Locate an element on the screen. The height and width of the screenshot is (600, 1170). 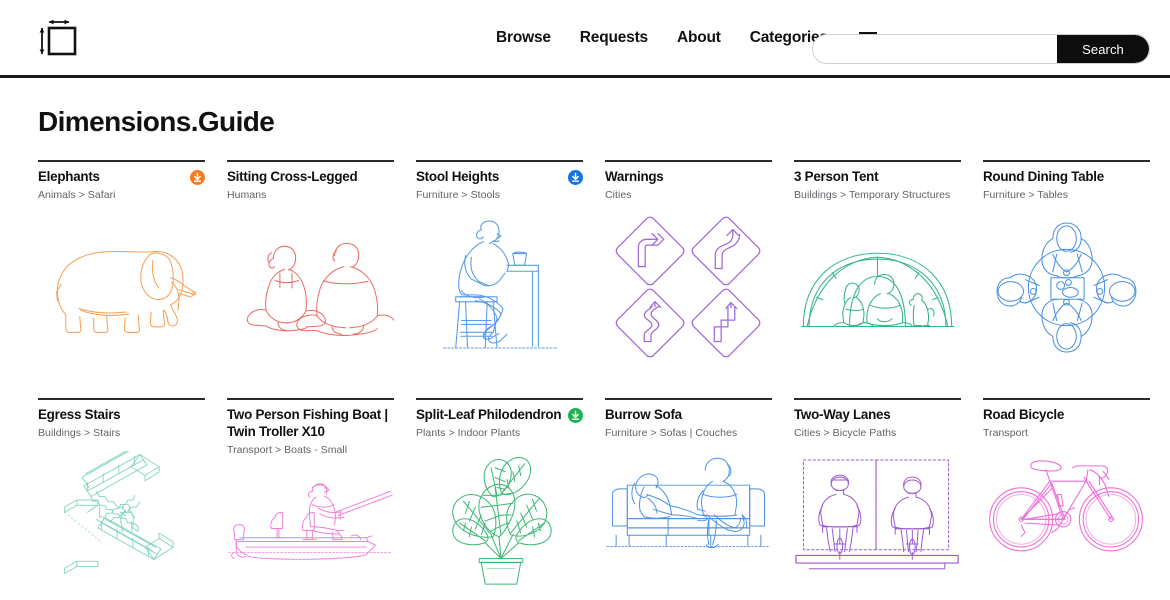
search-bar: Search is located at coordinates (981, 49).